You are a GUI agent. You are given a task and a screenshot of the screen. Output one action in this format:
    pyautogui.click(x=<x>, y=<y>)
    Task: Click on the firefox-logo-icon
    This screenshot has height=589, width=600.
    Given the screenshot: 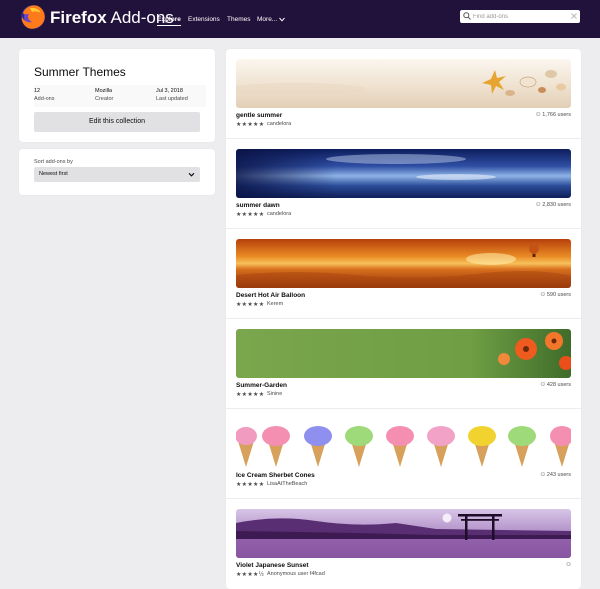 What is the action you would take?
    pyautogui.click(x=33, y=17)
    